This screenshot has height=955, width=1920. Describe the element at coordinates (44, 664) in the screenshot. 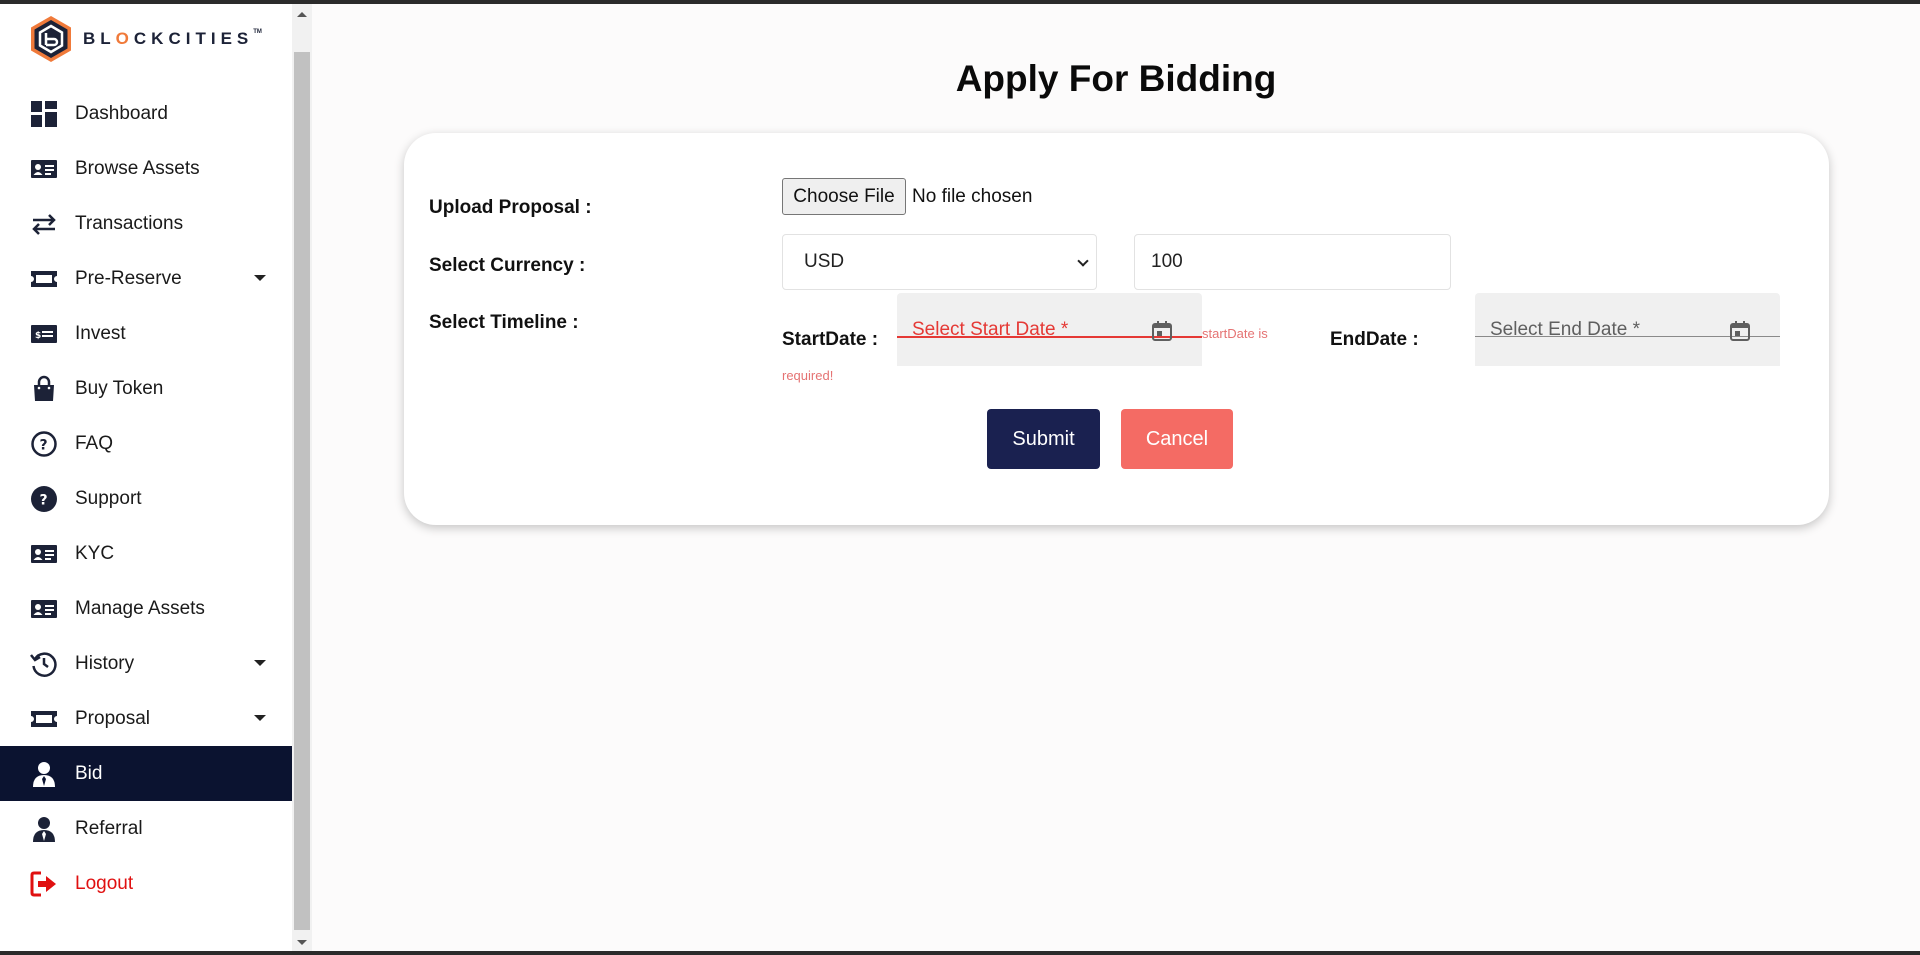

I see `history-icon` at that location.